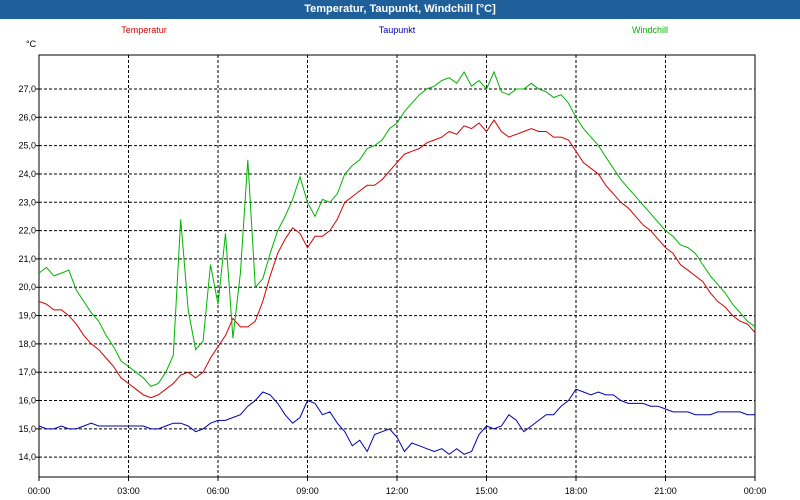 The image size is (800, 500). What do you see at coordinates (397, 491) in the screenshot?
I see `x-tick-time-label: 12:00` at bounding box center [397, 491].